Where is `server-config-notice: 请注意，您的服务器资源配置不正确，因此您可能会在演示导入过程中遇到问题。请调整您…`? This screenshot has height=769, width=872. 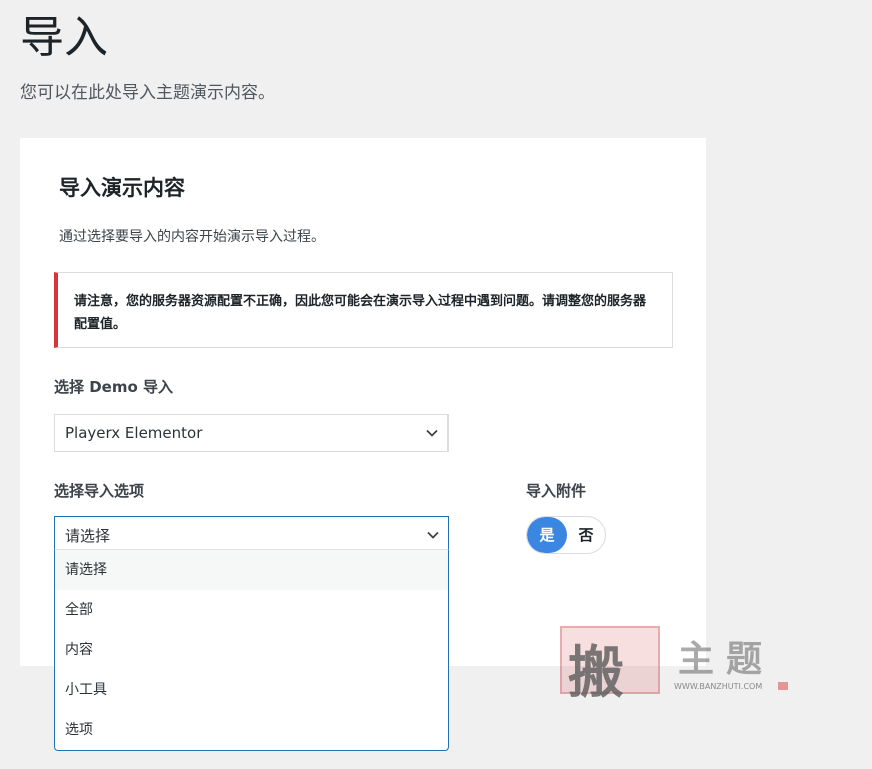 server-config-notice: 请注意，您的服务器资源配置不正确，因此您可能会在演示导入过程中遇到问题。请调整您… is located at coordinates (363, 310).